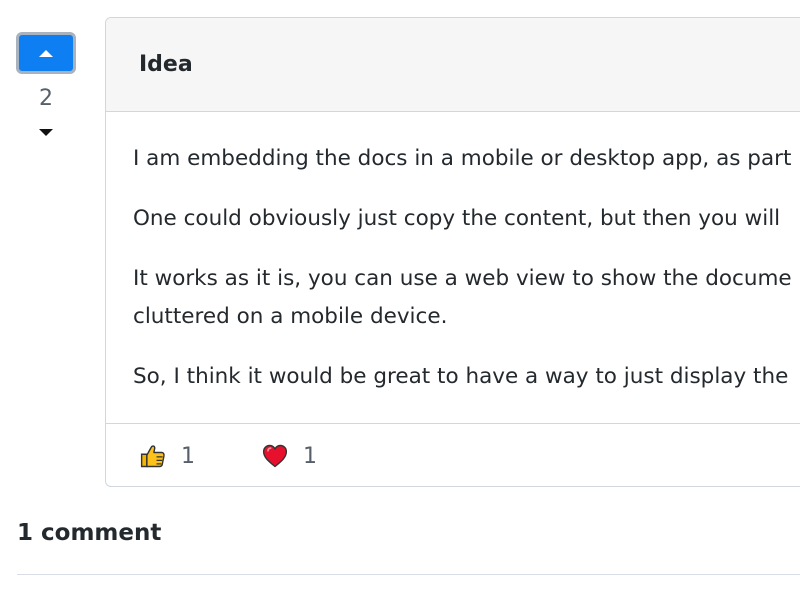 The image size is (800, 600). I want to click on divider, so click(408, 574).